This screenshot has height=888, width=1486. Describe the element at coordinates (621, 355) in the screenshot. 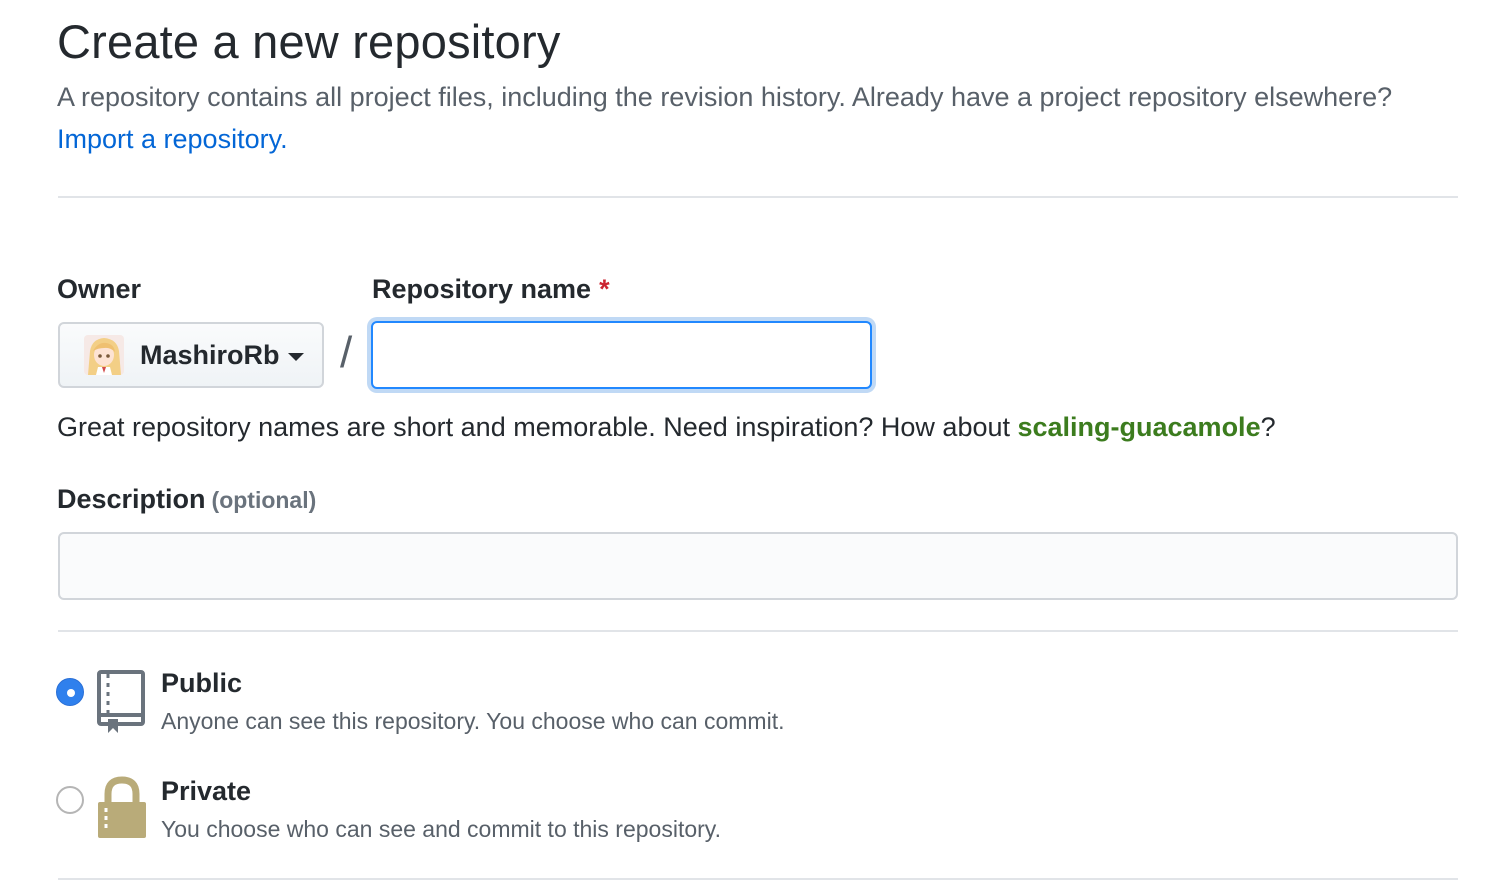

I see `repository-name-input` at that location.